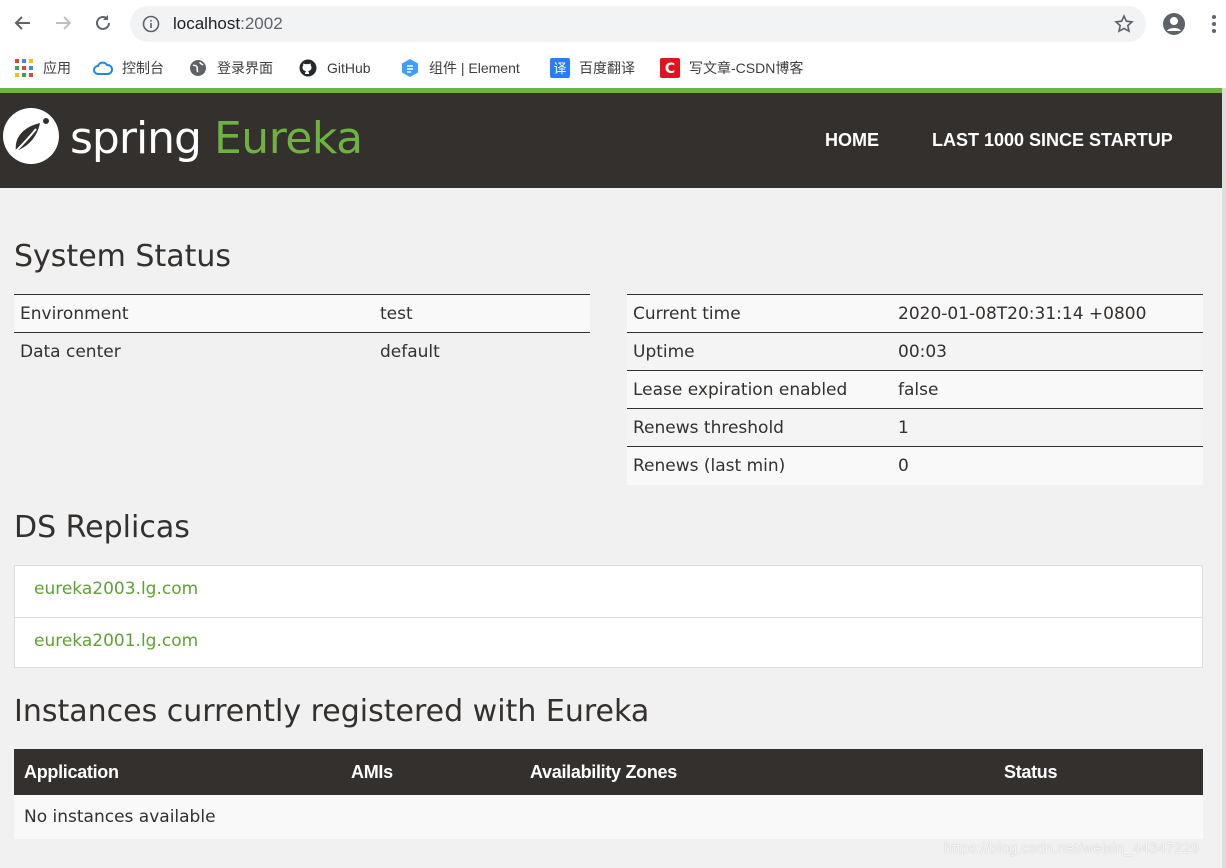  Describe the element at coordinates (852, 140) in the screenshot. I see `nav-home-link: HOME` at that location.